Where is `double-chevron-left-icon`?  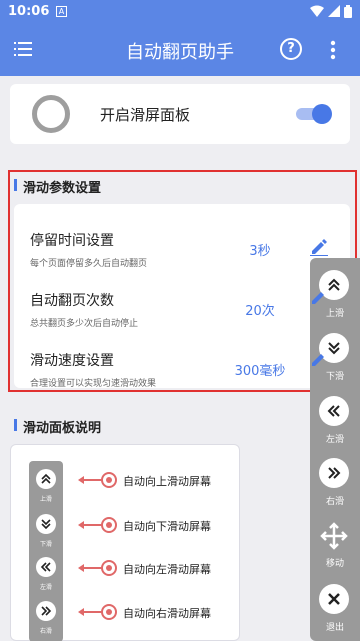 double-chevron-left-icon is located at coordinates (333, 411).